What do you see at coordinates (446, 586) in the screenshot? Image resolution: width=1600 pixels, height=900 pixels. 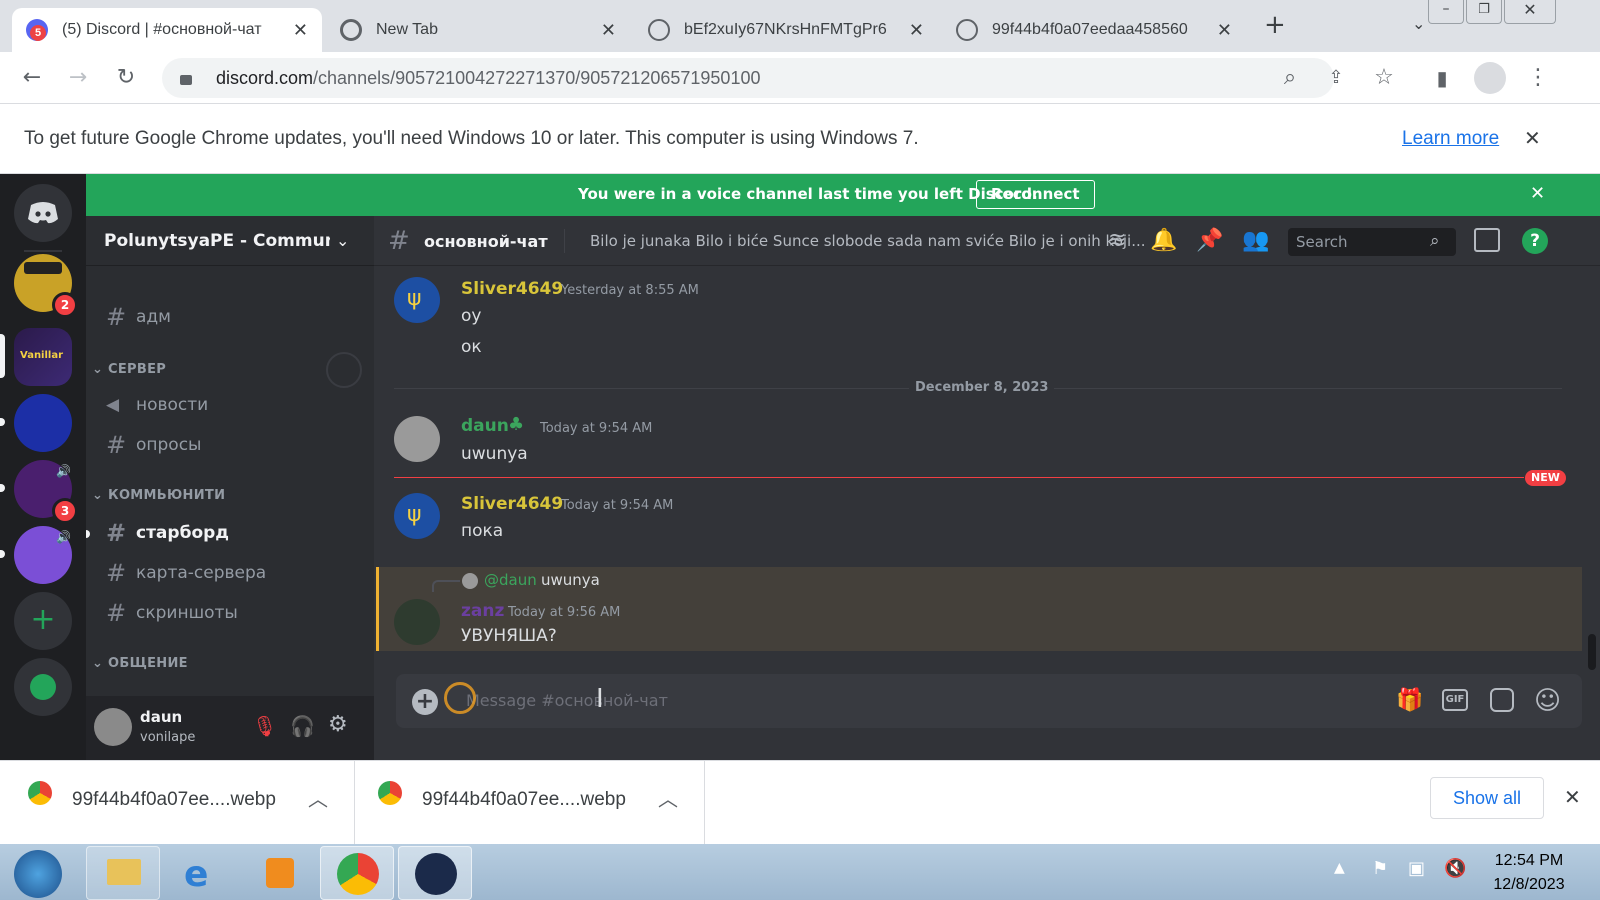 I see `reply-spine` at bounding box center [446, 586].